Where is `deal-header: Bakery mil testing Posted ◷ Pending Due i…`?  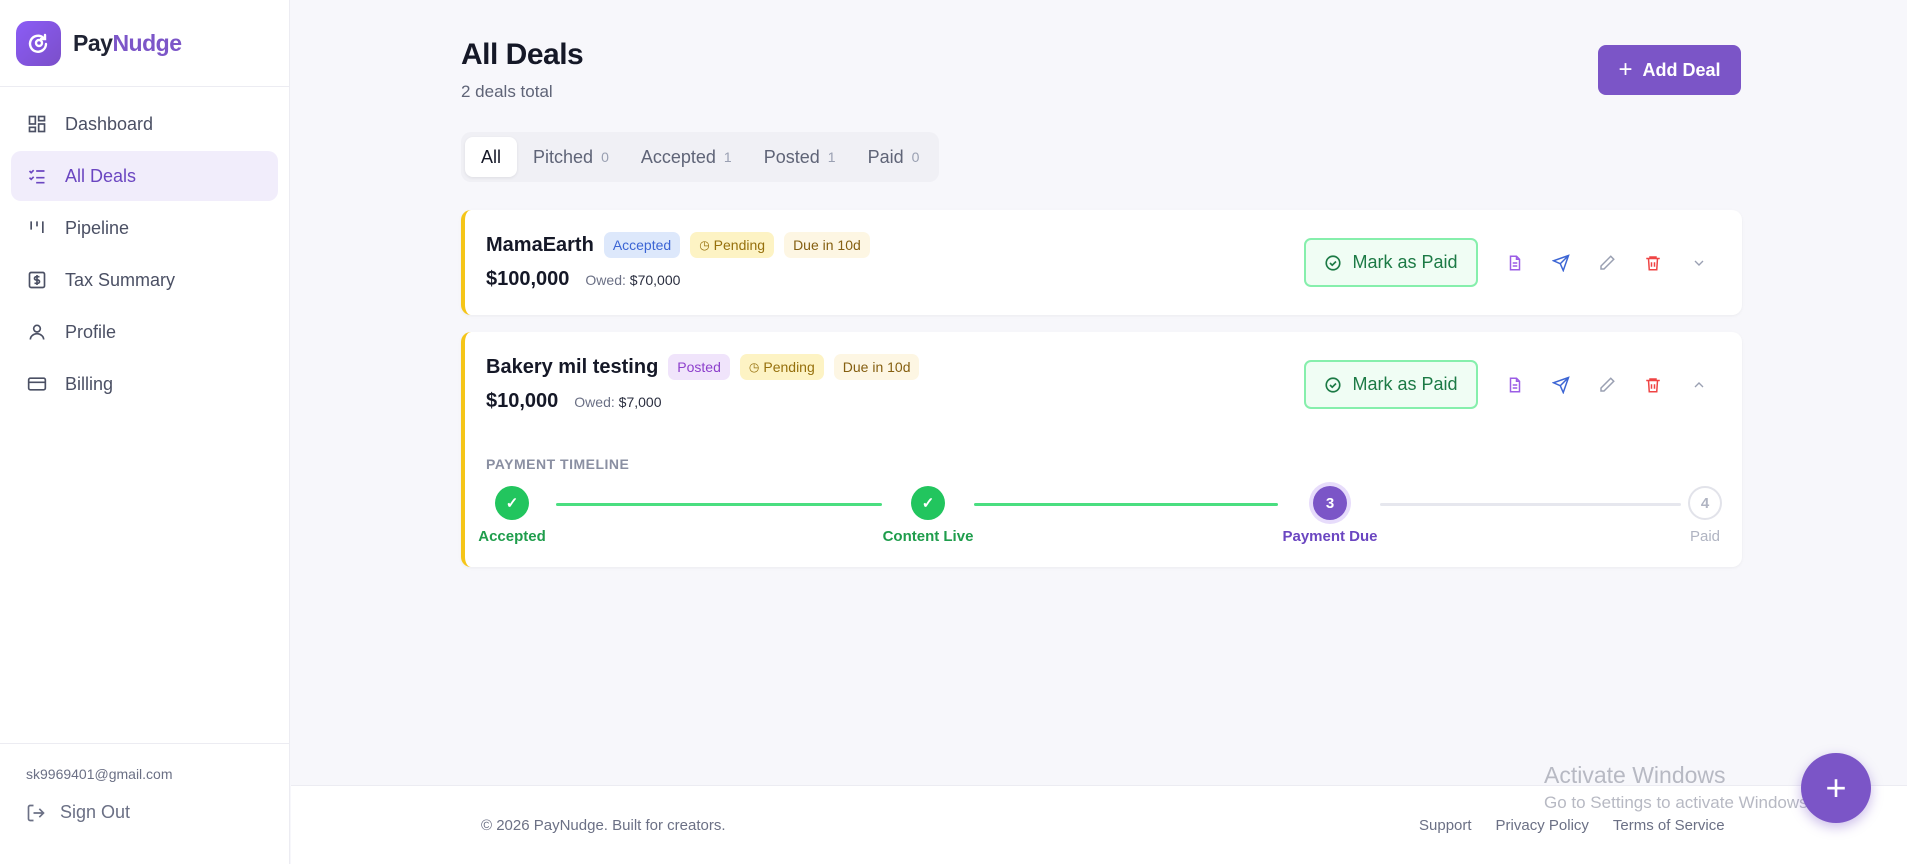 deal-header: Bakery mil testing Posted ◷ Pending Due i… is located at coordinates (707, 367).